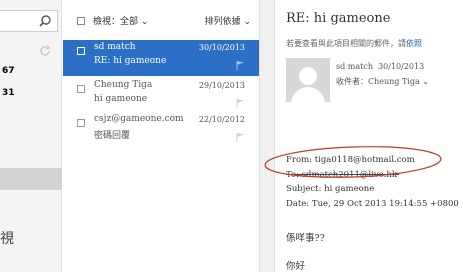  I want to click on select-all-checkbox, so click(81, 21).